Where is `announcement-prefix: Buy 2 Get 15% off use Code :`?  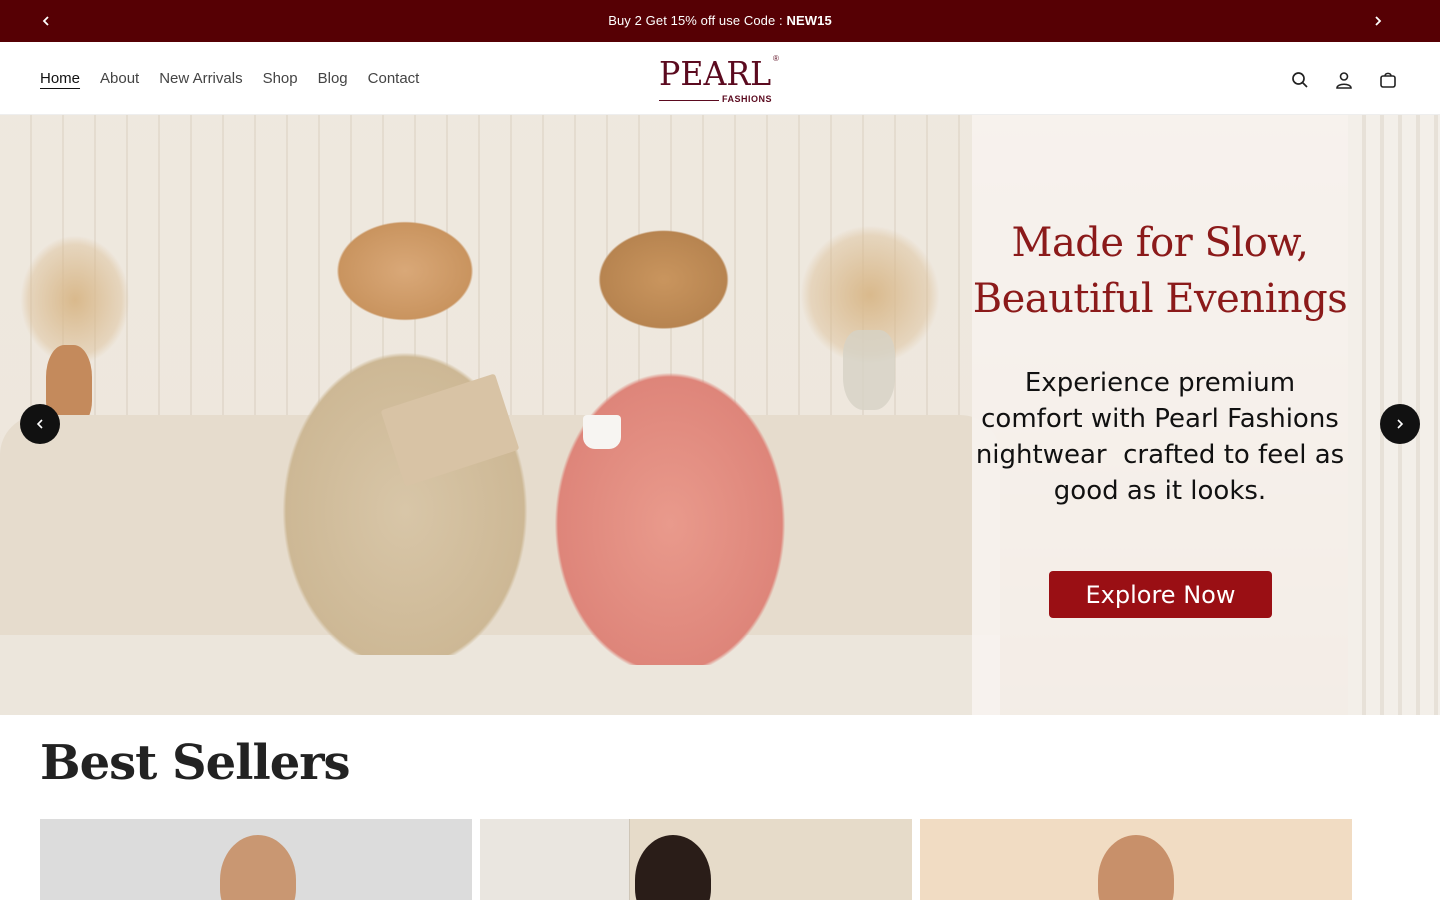
announcement-prefix: Buy 2 Get 15% off use Code : is located at coordinates (697, 20).